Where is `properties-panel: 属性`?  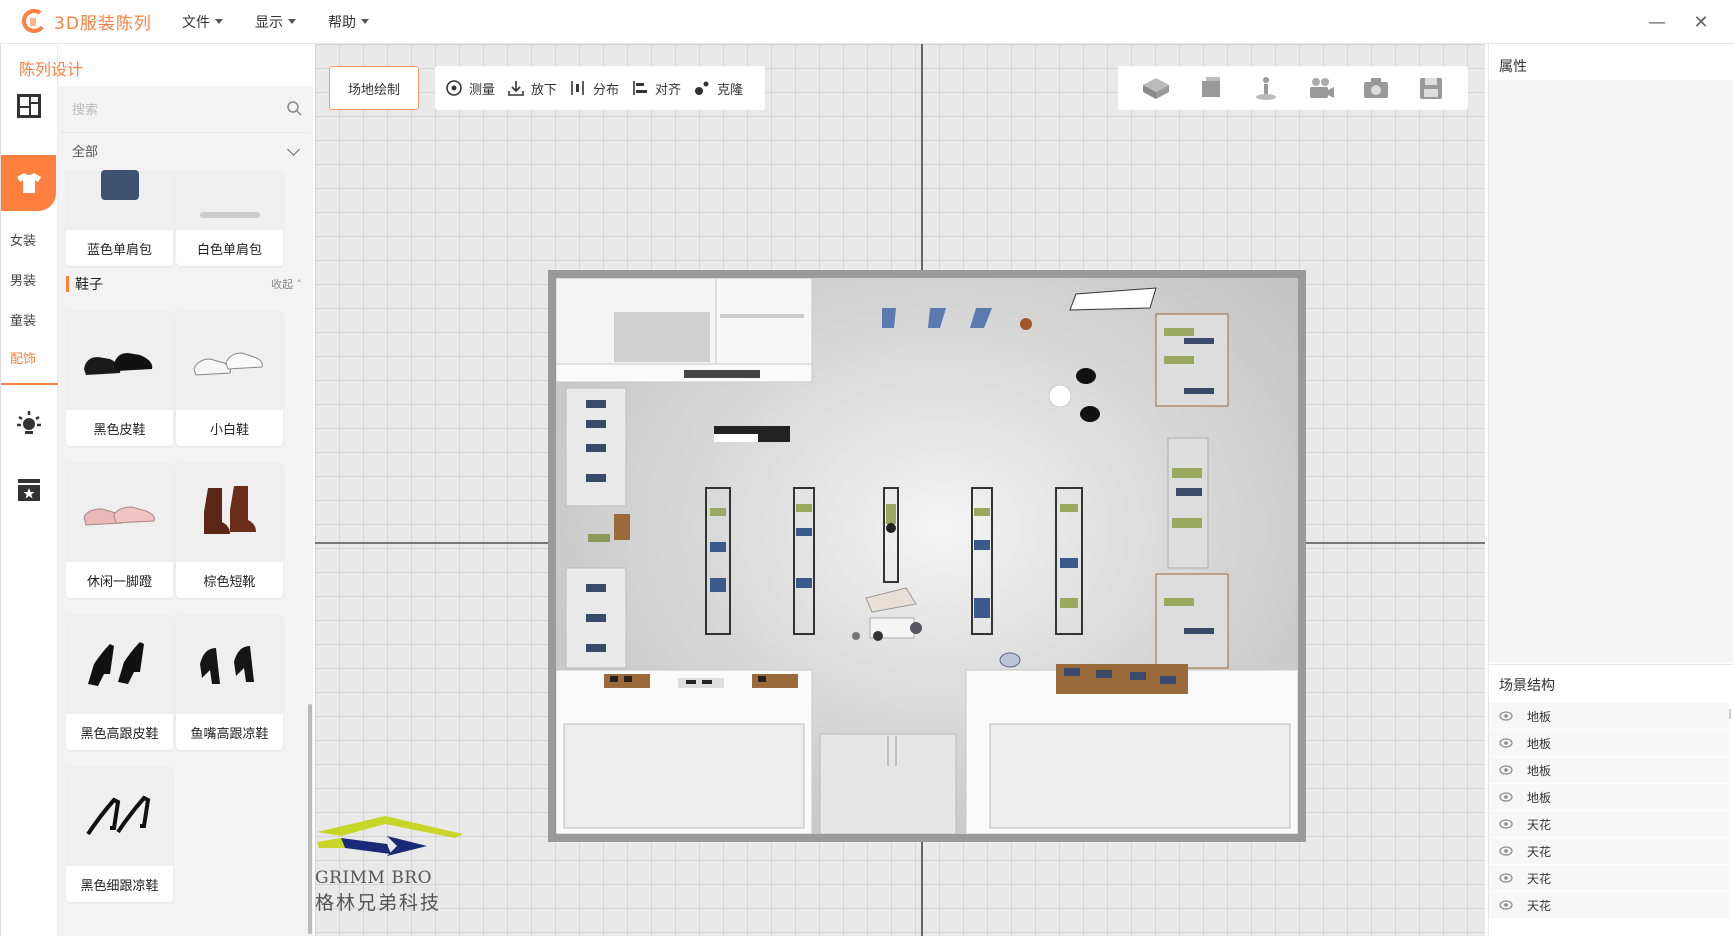 properties-panel: 属性 is located at coordinates (1610, 354).